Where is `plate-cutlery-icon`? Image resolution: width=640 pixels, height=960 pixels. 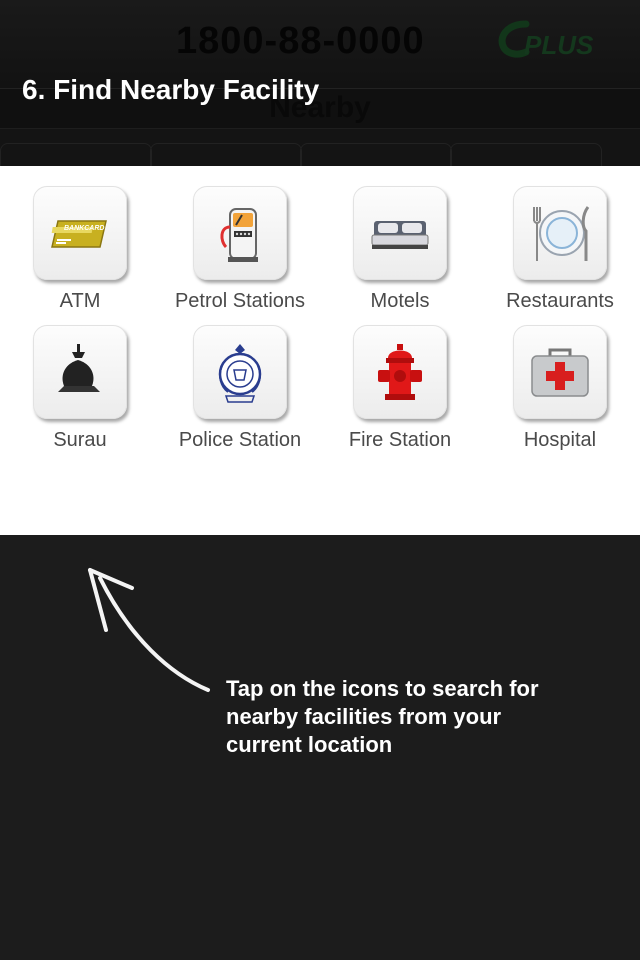
plate-cutlery-icon is located at coordinates (561, 233).